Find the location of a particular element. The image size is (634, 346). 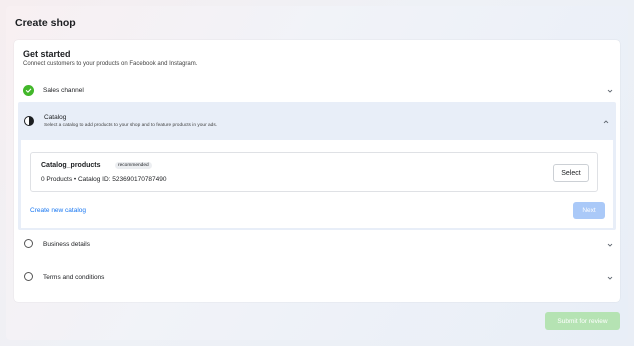

catalog-meta: 0 Products • Catalog ID: 523690170787490 is located at coordinates (104, 179).